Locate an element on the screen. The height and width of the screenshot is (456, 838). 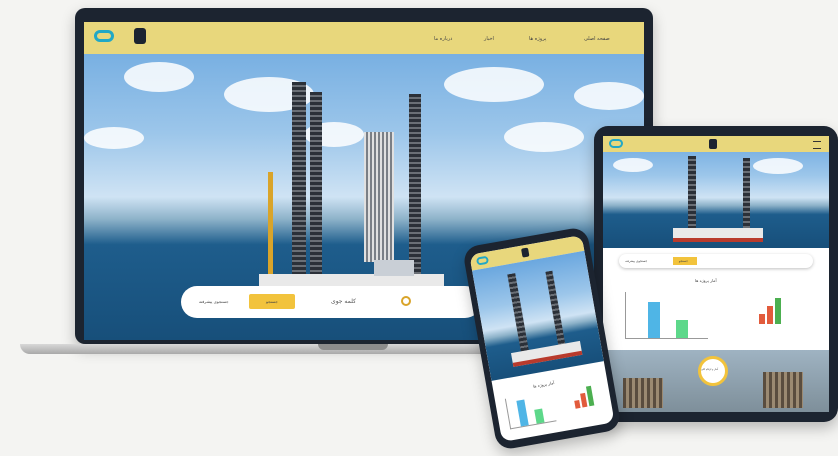
laptop-search-bar: جستجوی پیشرفته جستجو کلمه جوی is located at coordinates (331, 302).